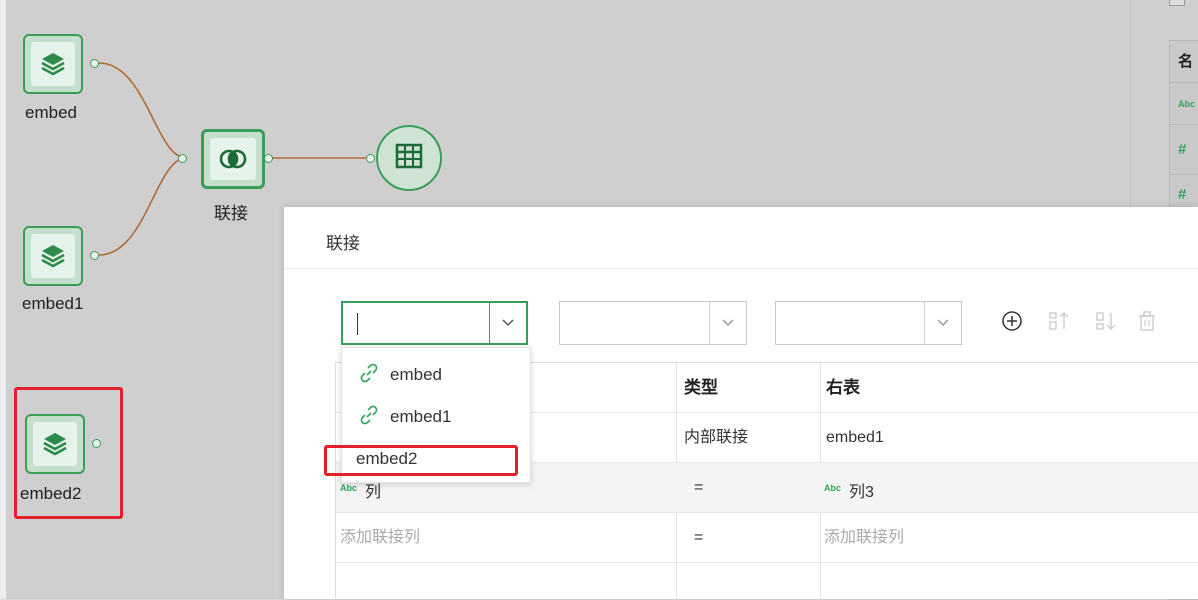 Image resolution: width=1198 pixels, height=600 pixels. What do you see at coordinates (421, 416) in the screenshot?
I see `dropdown-item-label: embed1` at bounding box center [421, 416].